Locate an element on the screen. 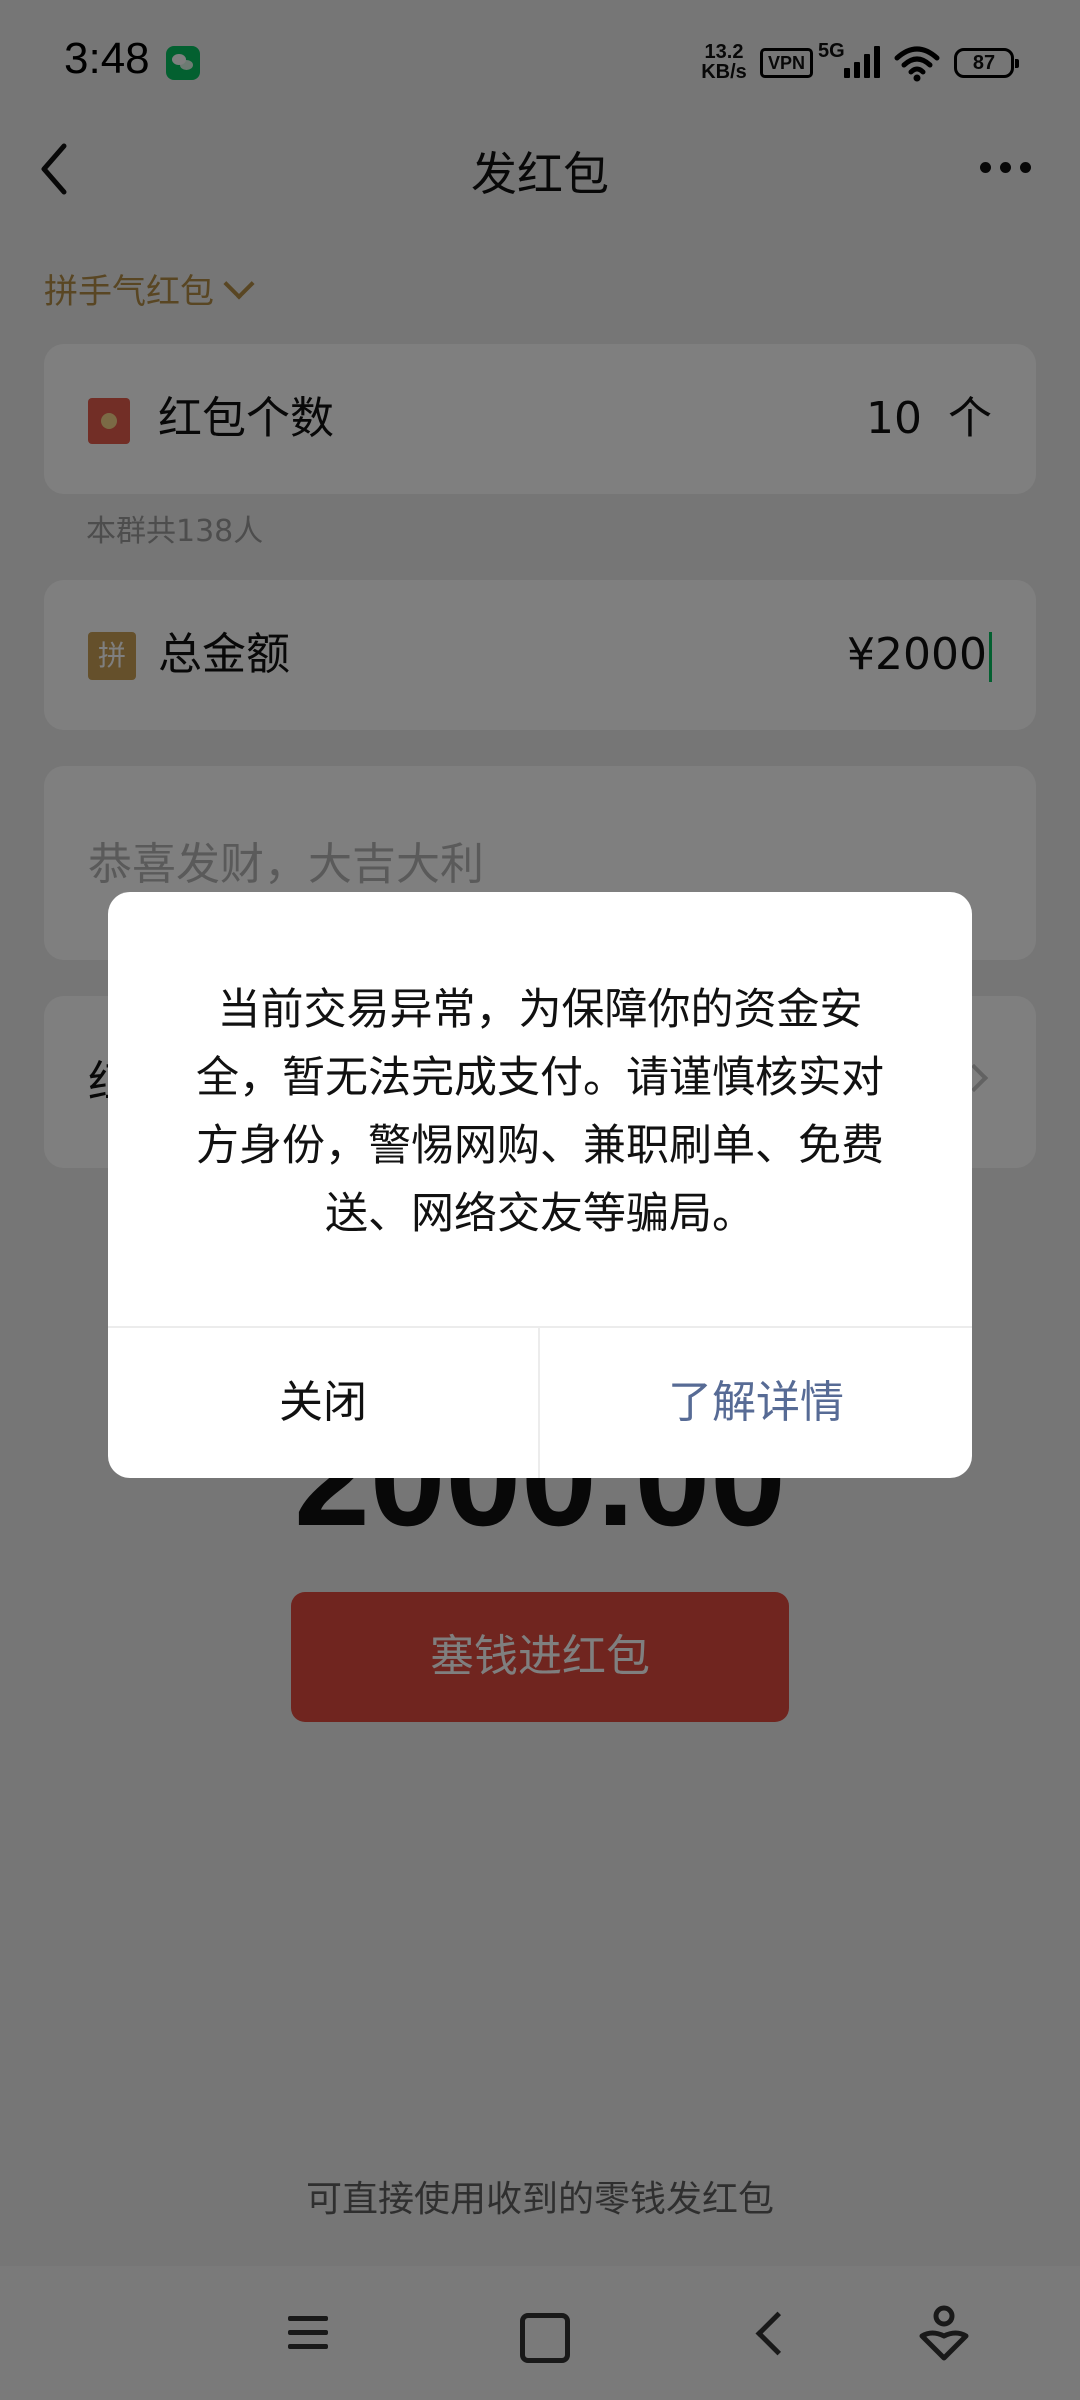  learn-more-button: 了解详情 is located at coordinates (756, 1403).